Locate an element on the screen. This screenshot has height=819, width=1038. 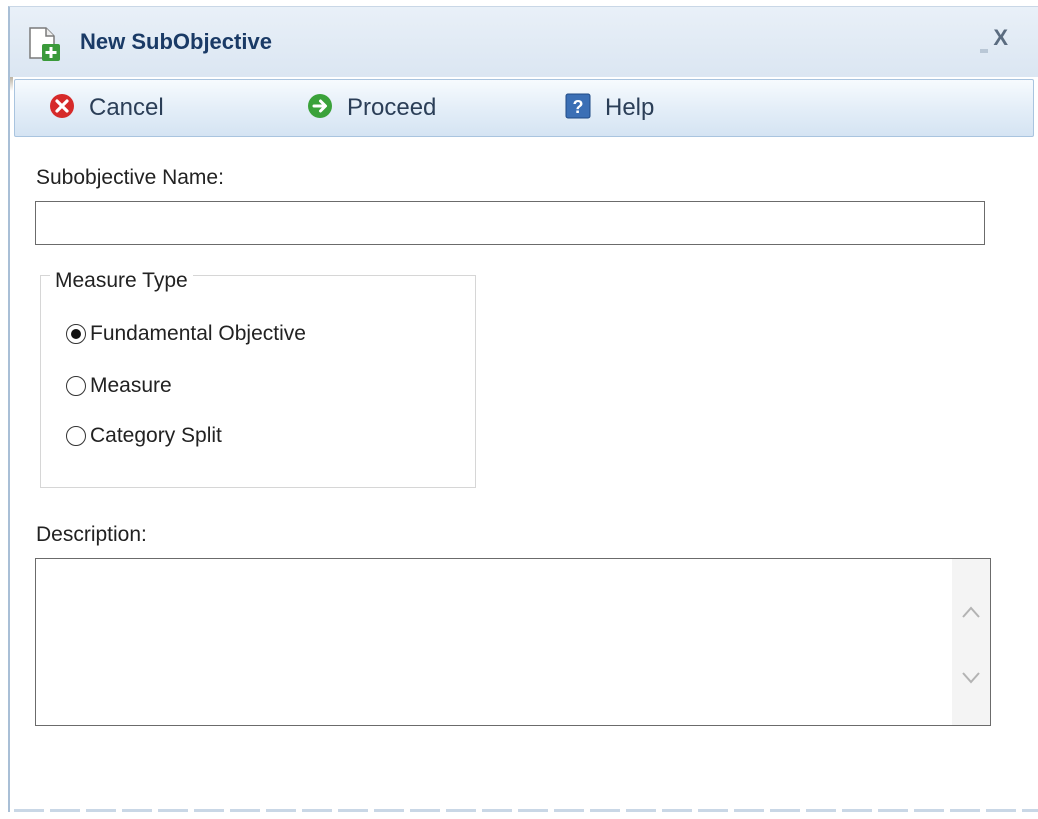
radio-category-split: Category Split is located at coordinates (144, 436).